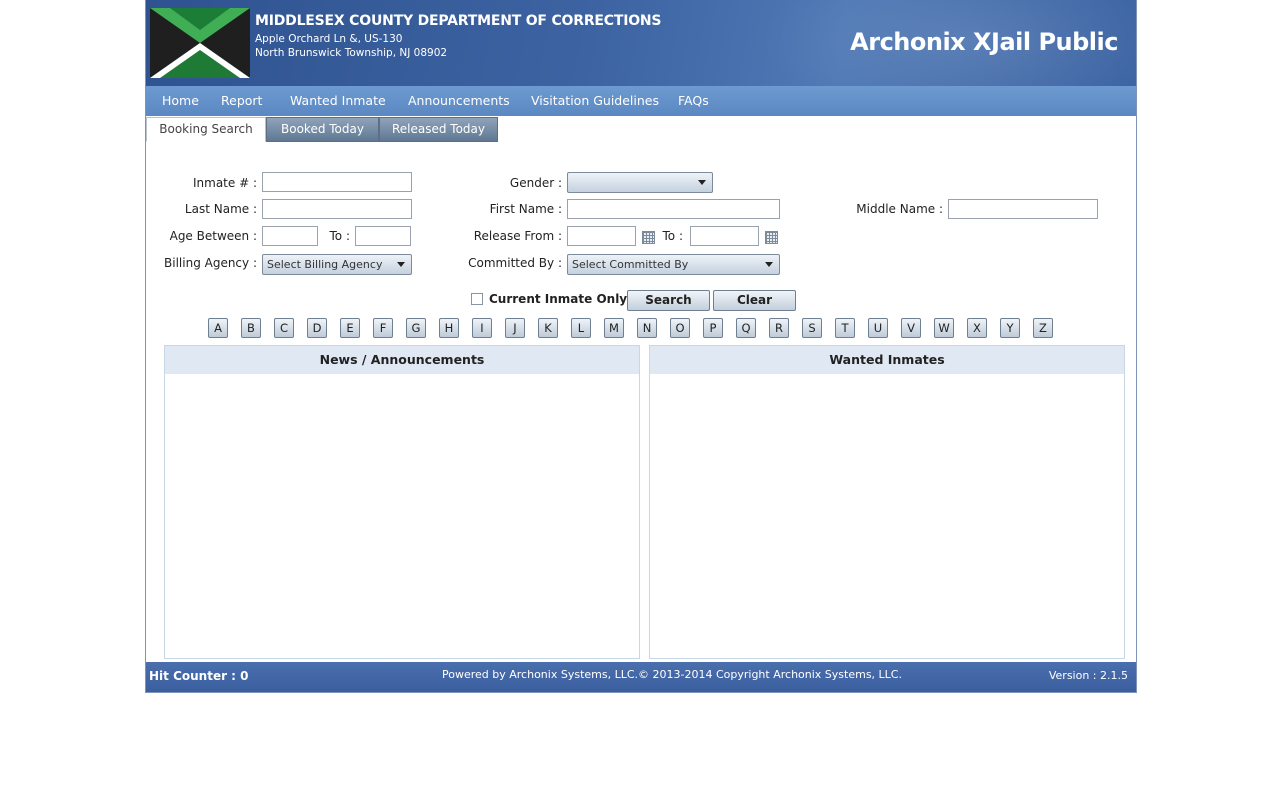 Image resolution: width=1280 pixels, height=800 pixels. I want to click on release-to-label: To :, so click(673, 236).